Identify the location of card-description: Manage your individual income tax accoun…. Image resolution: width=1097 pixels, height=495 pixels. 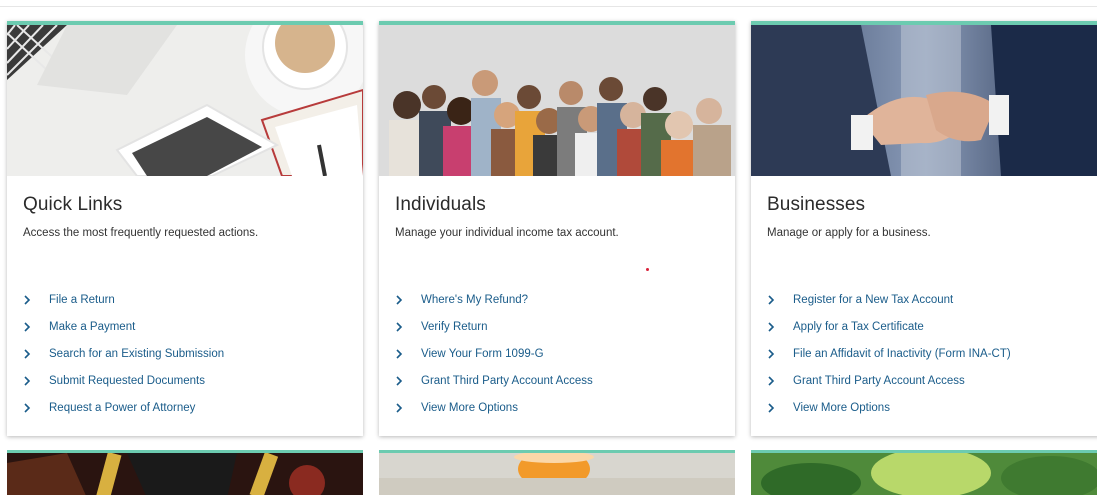
(507, 233).